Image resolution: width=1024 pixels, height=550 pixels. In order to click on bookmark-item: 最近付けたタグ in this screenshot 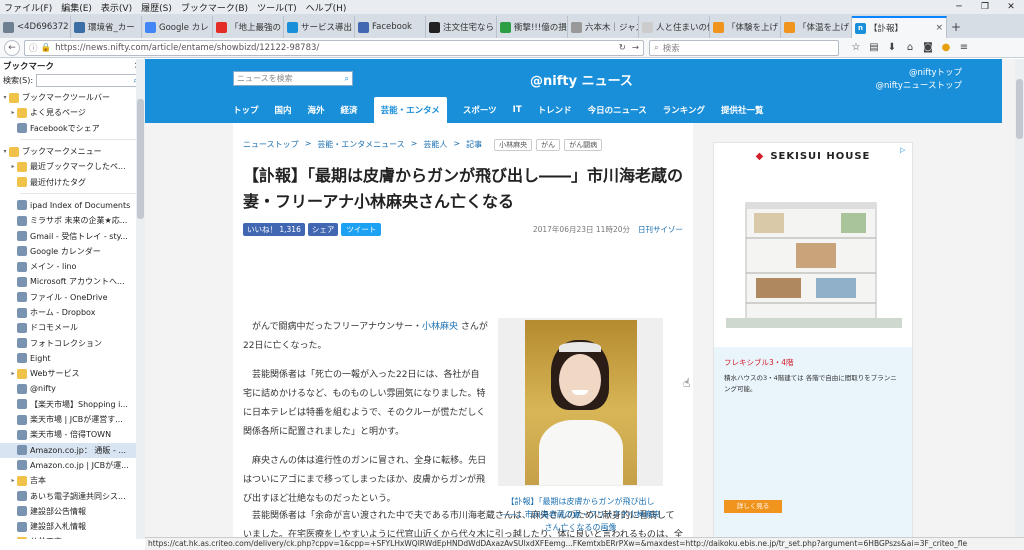, I will do `click(72, 181)`.